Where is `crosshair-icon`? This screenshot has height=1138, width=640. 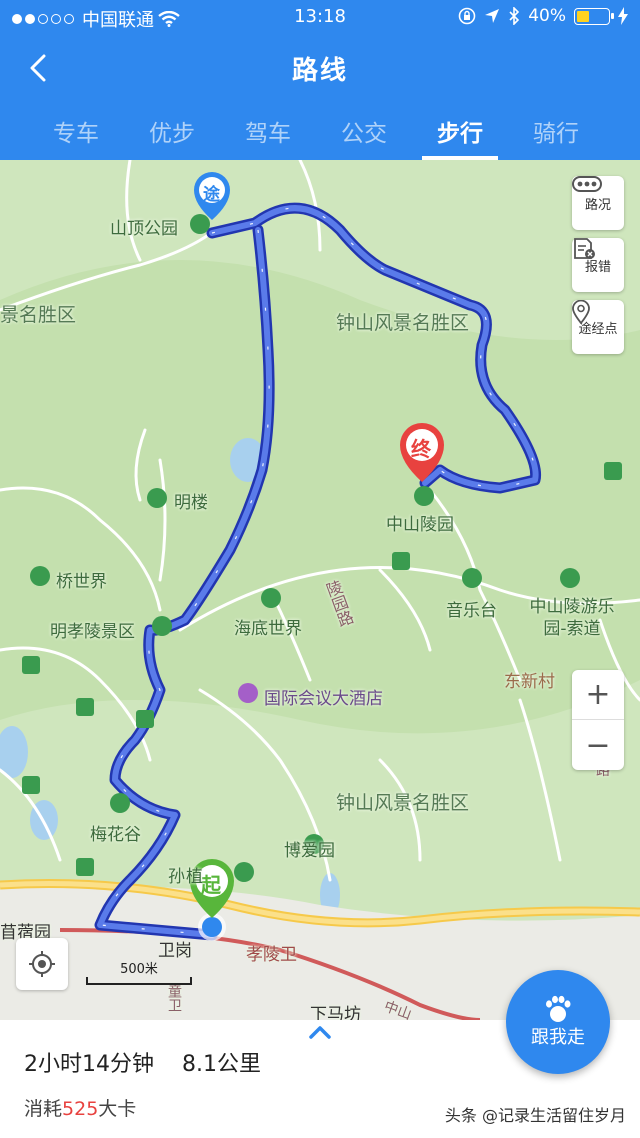
crosshair-icon is located at coordinates (42, 964).